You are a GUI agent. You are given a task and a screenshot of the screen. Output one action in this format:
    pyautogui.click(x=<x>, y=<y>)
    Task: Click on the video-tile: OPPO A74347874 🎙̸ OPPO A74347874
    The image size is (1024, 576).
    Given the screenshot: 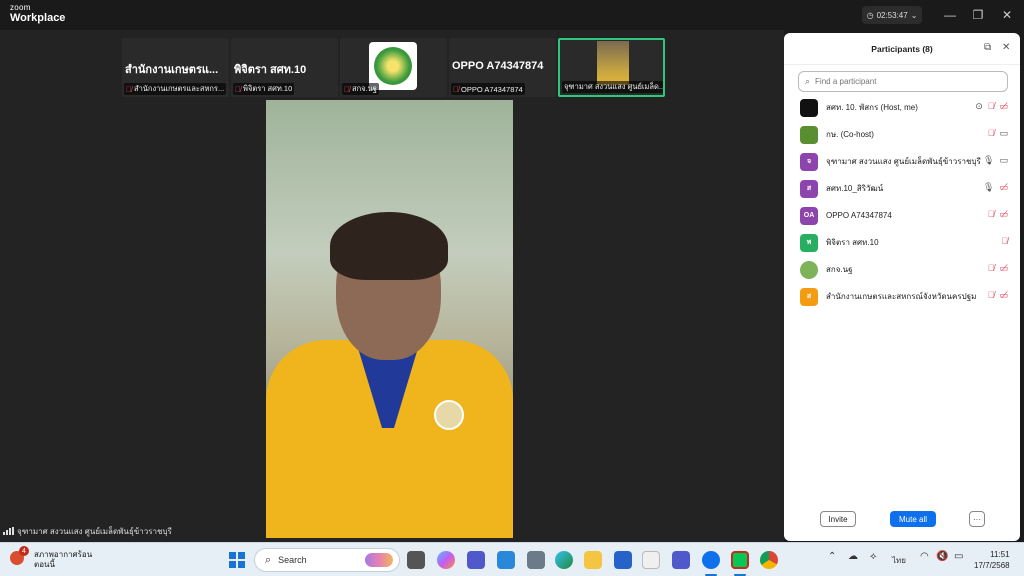 What is the action you would take?
    pyautogui.click(x=502, y=67)
    